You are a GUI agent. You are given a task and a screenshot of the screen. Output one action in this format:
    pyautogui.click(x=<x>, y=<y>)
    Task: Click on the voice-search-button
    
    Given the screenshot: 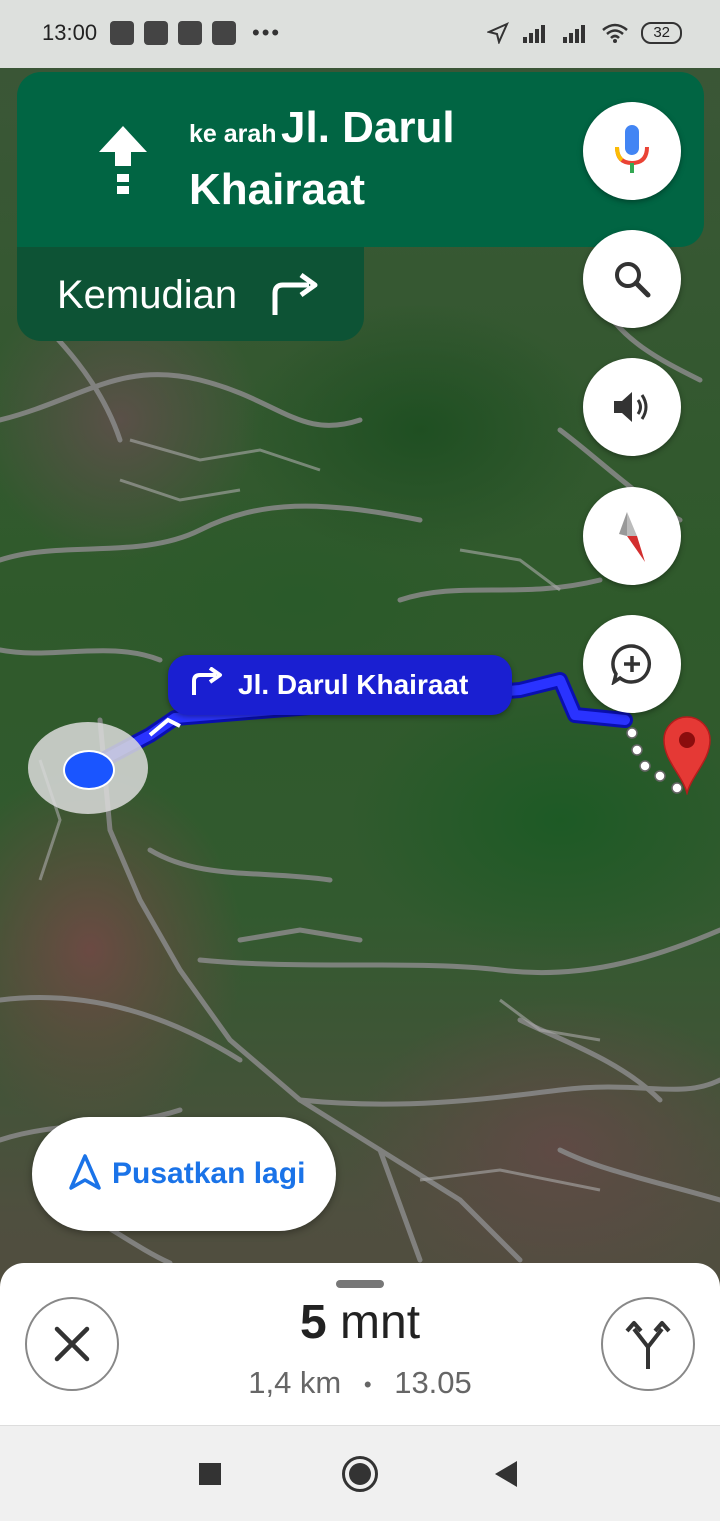 What is the action you would take?
    pyautogui.click(x=632, y=151)
    